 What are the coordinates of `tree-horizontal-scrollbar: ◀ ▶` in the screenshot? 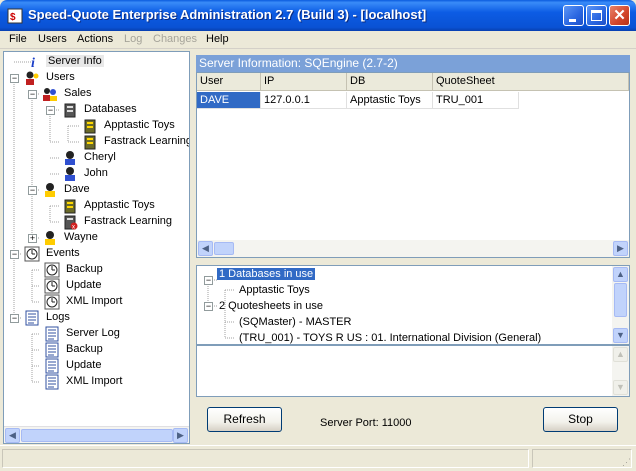 It's located at (96, 434).